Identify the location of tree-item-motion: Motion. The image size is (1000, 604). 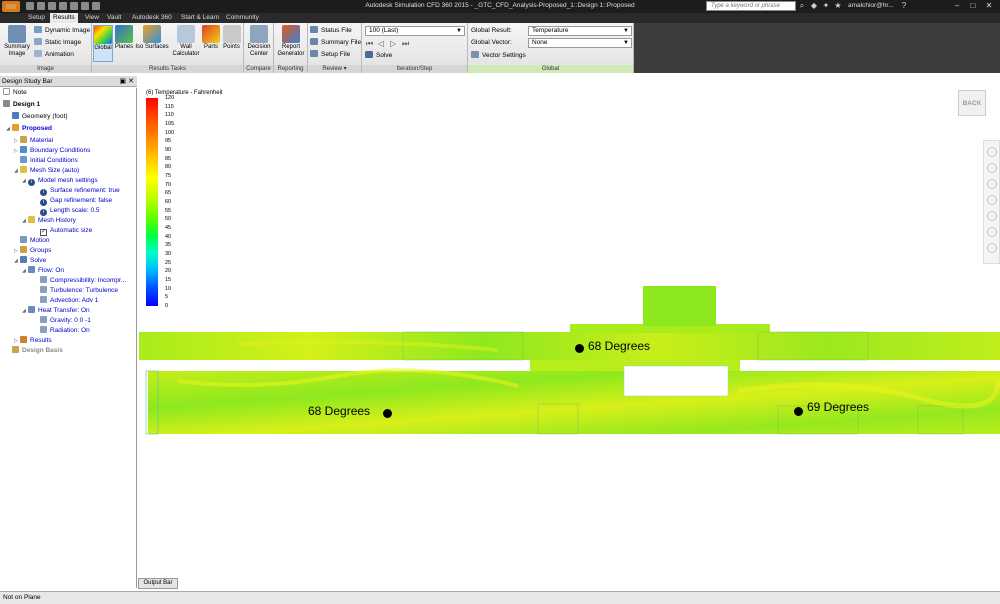
(35, 240).